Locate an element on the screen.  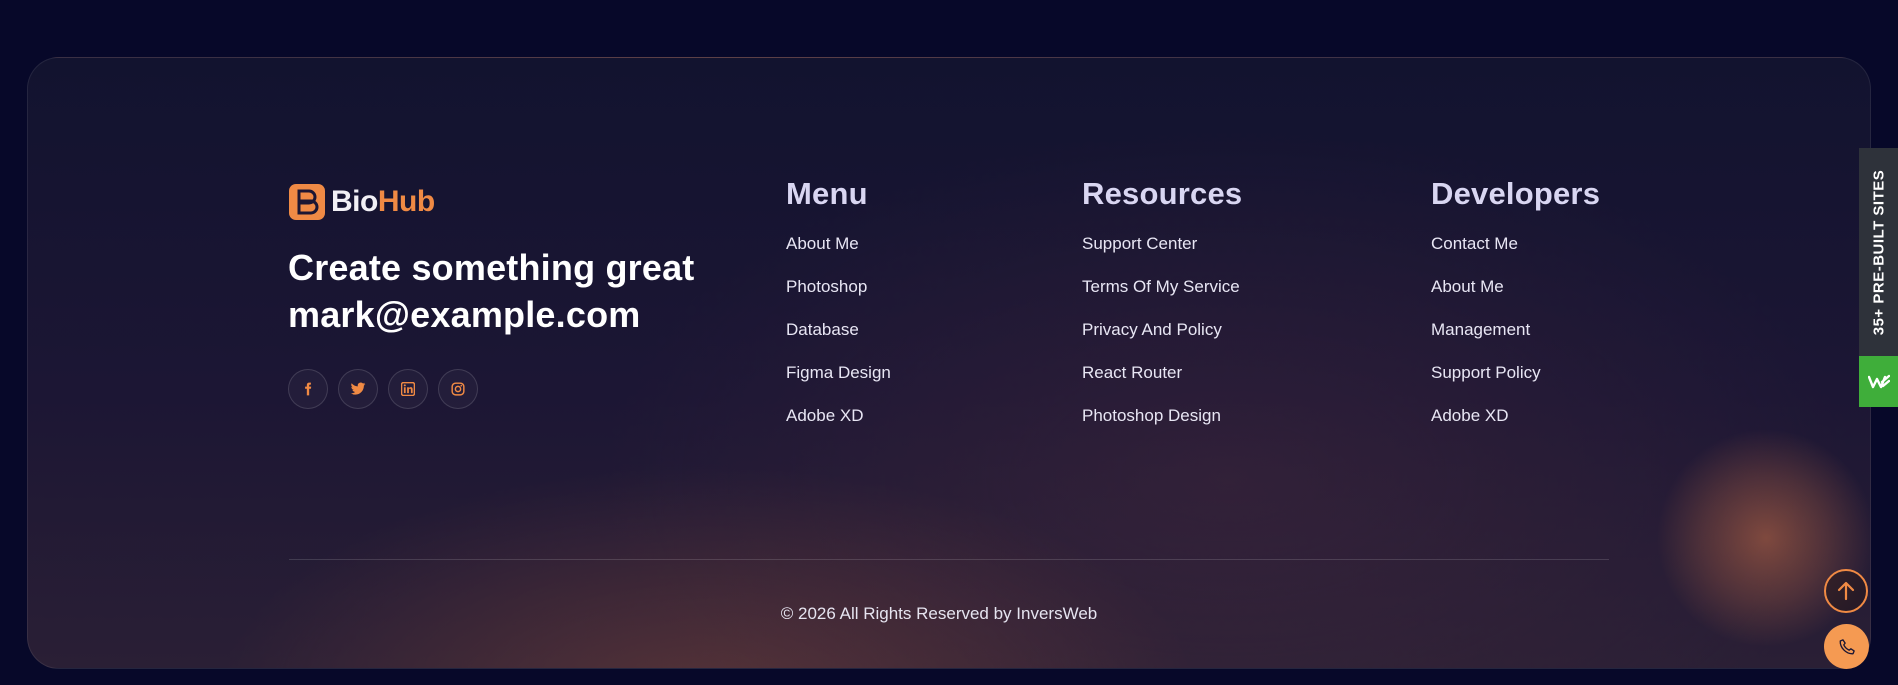
linkedin-icon is located at coordinates (408, 389).